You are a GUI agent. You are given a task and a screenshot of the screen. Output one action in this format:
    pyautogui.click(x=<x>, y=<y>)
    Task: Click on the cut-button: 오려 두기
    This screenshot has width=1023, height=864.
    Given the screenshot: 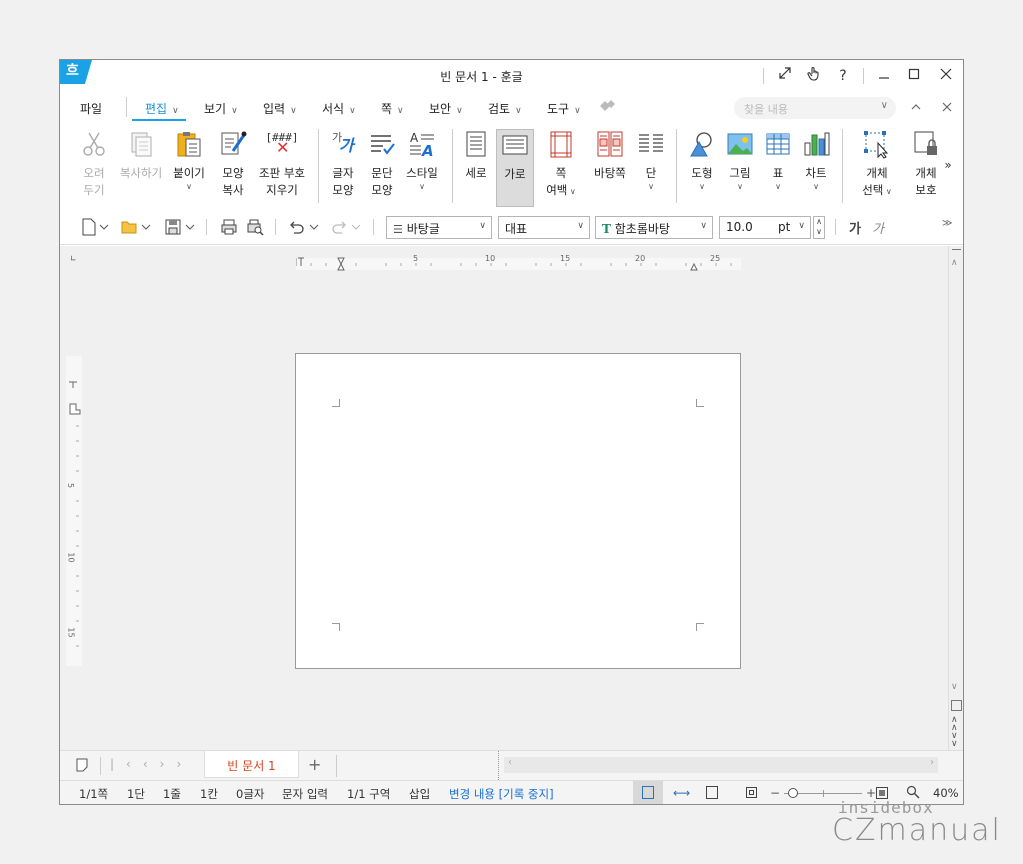 What is the action you would take?
    pyautogui.click(x=94, y=168)
    